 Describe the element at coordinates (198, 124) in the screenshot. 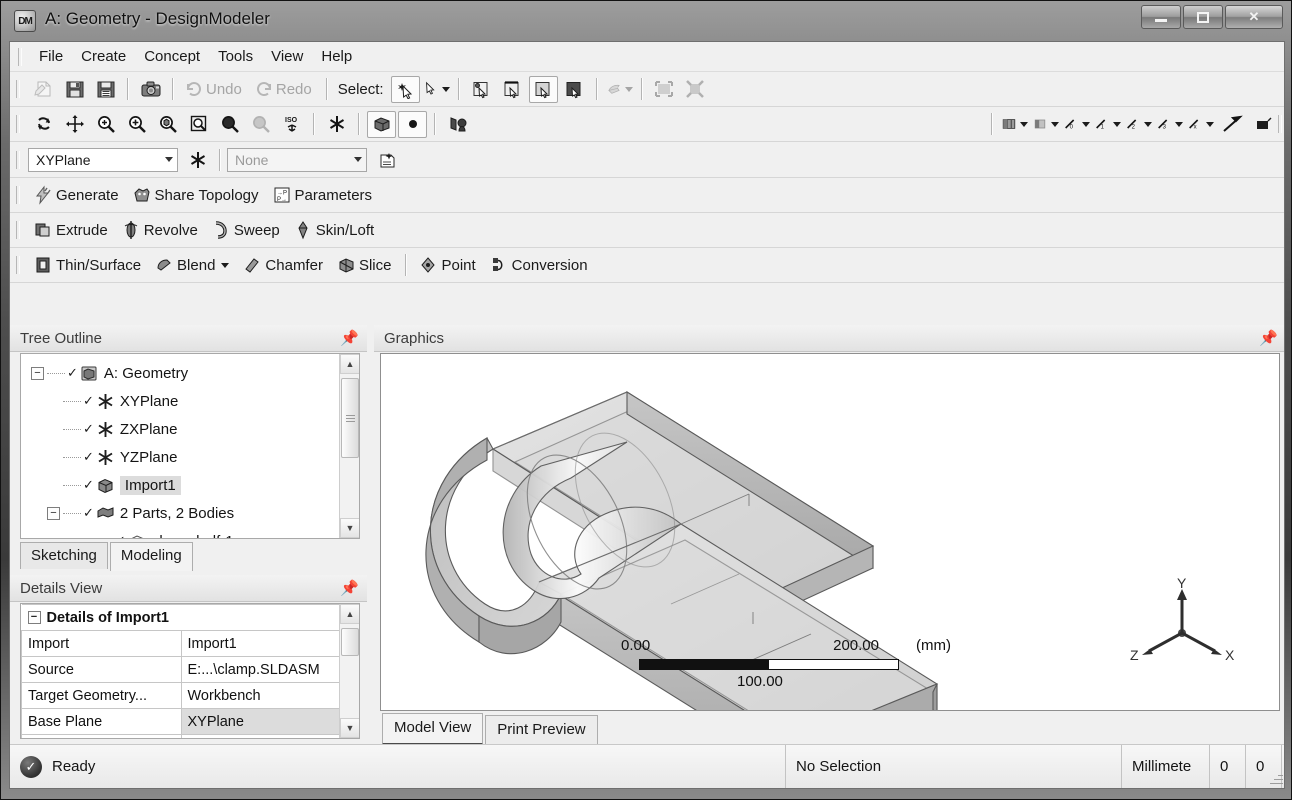

I see `box-zoom-button` at that location.